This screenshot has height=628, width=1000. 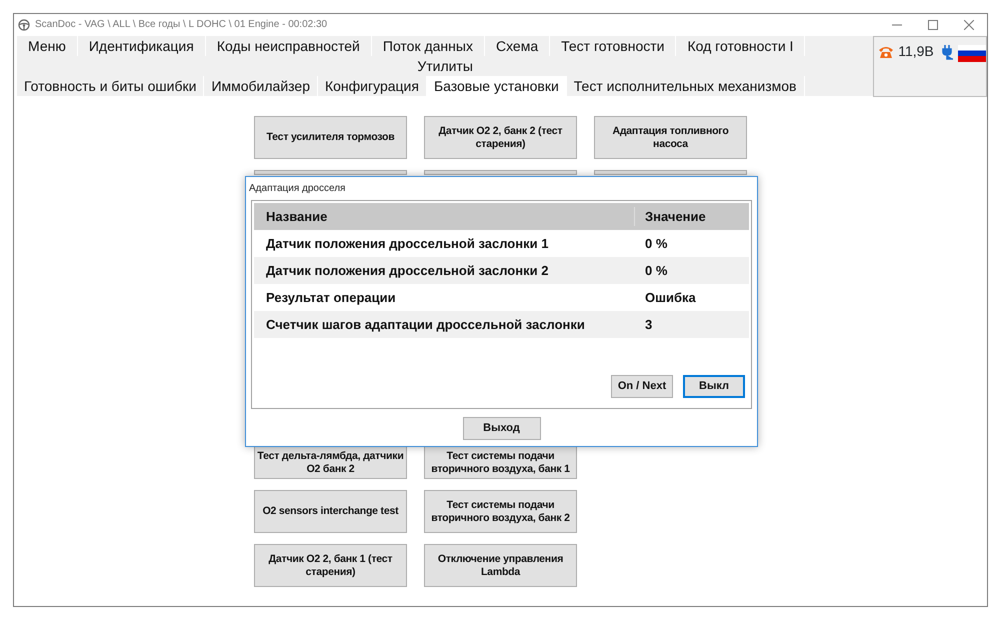 What do you see at coordinates (675, 217) in the screenshot?
I see `column-header: Значение` at bounding box center [675, 217].